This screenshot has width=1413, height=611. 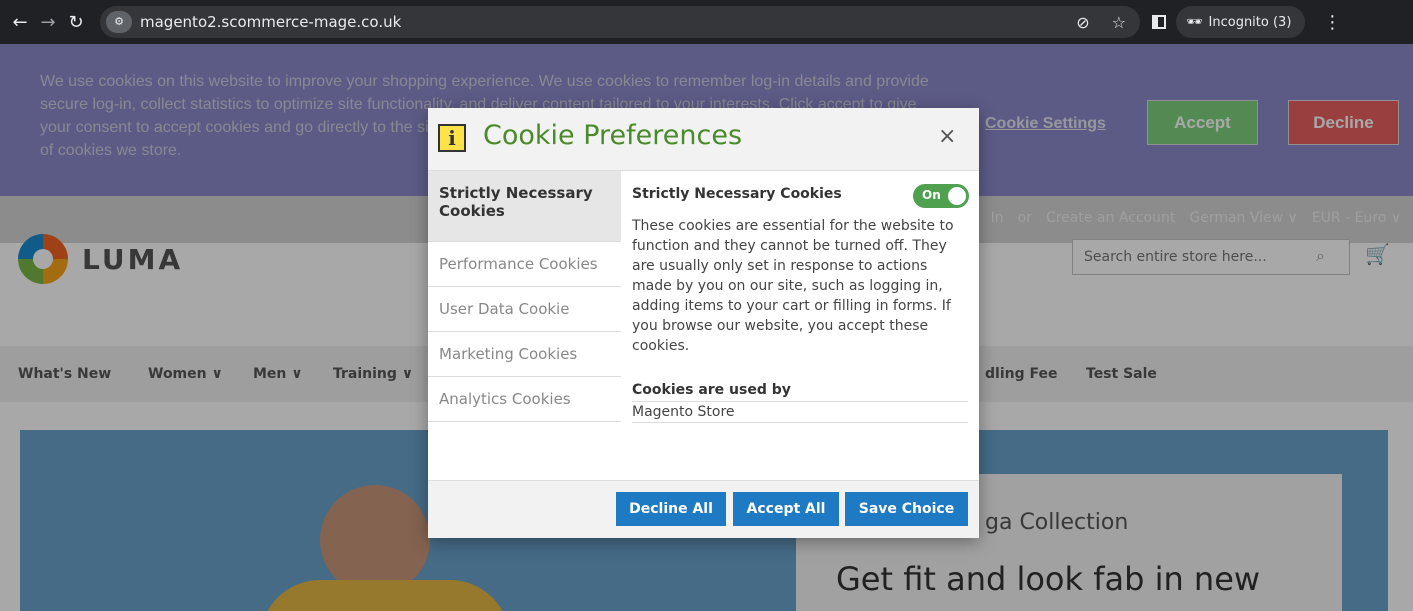 I want to click on tab-strictly-necessary: Strictly Necessary Cookies, so click(x=524, y=206).